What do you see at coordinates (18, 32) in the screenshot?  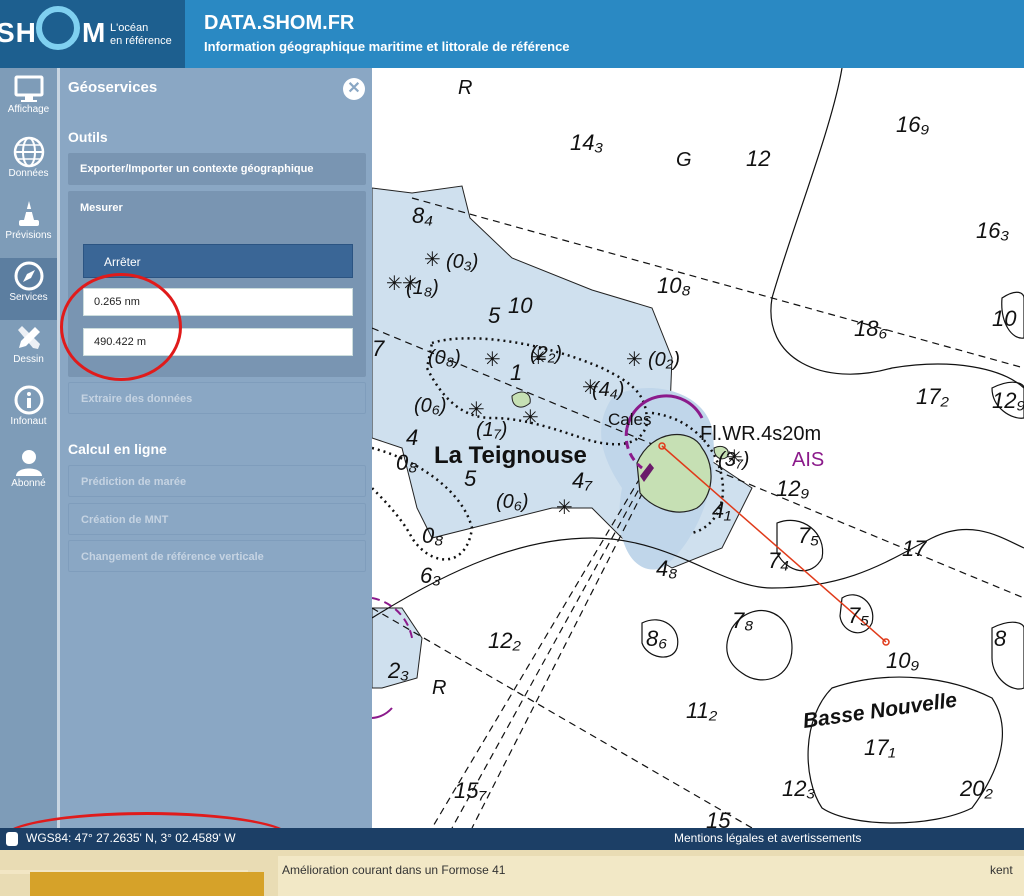 I see `logo-text-left: SH` at bounding box center [18, 32].